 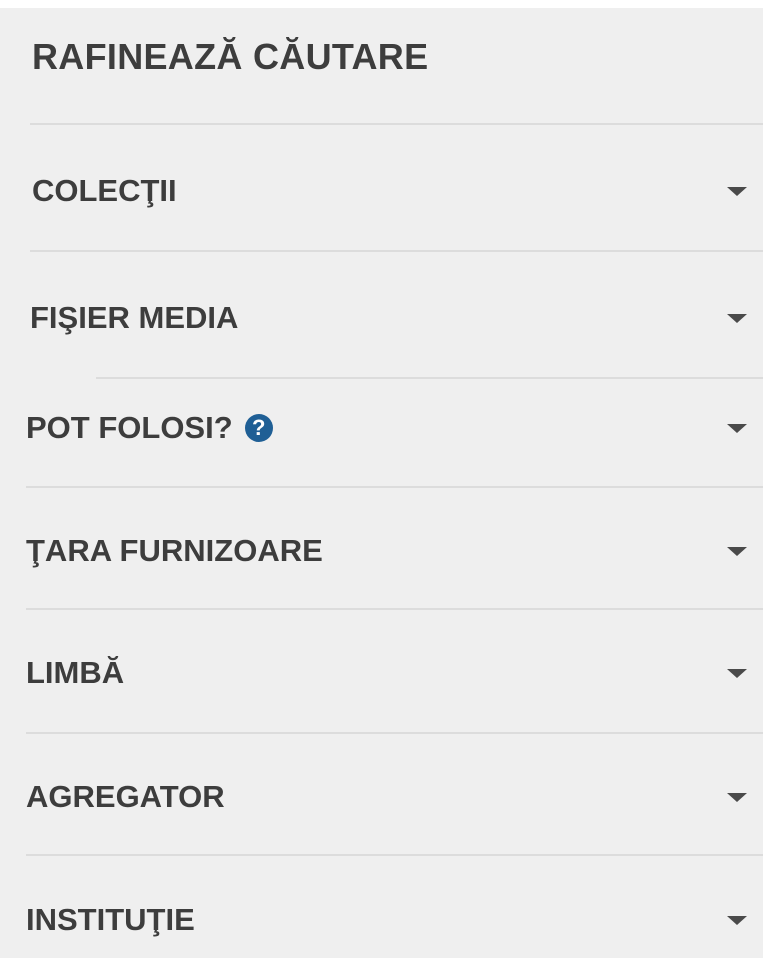 What do you see at coordinates (230, 56) in the screenshot?
I see `refine-search-heading: RAFINEAZĂ CĂUTARE` at bounding box center [230, 56].